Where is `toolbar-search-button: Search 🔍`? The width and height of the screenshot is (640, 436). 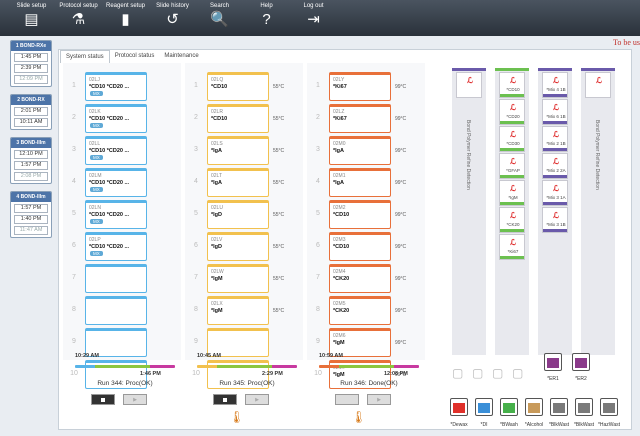 toolbar-search-button: Search 🔍 is located at coordinates (219, 18).